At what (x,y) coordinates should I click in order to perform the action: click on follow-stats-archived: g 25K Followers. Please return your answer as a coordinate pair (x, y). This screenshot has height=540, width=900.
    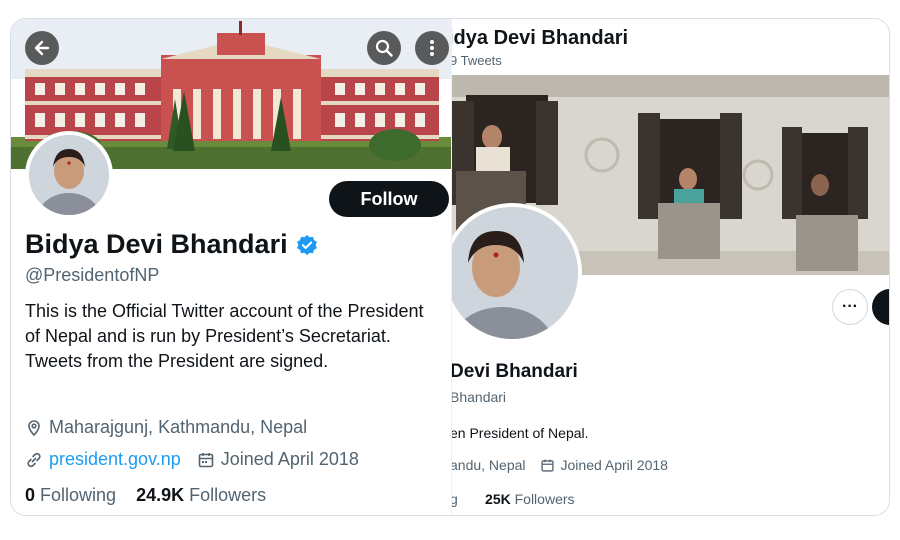
    Looking at the image, I should click on (513, 499).